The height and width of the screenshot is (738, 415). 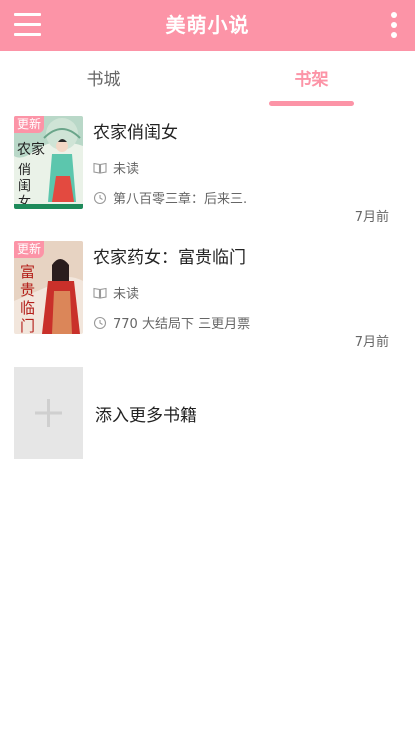 I want to click on latest-chapter-text: 第八百零三章：后来三., so click(x=180, y=199).